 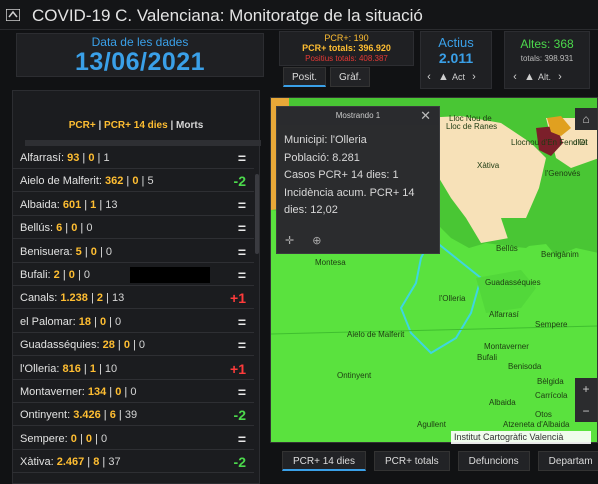 What do you see at coordinates (487, 357) in the screenshot?
I see `map-label: Bufali` at bounding box center [487, 357].